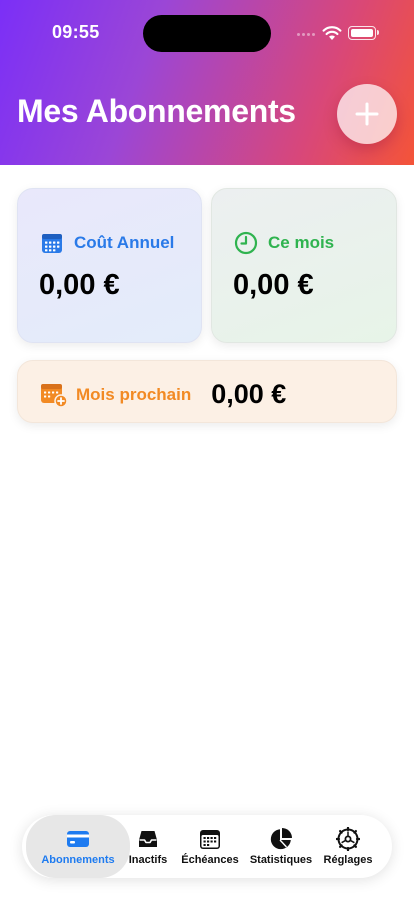 The image size is (414, 900). What do you see at coordinates (348, 839) in the screenshot?
I see `gear-icon` at bounding box center [348, 839].